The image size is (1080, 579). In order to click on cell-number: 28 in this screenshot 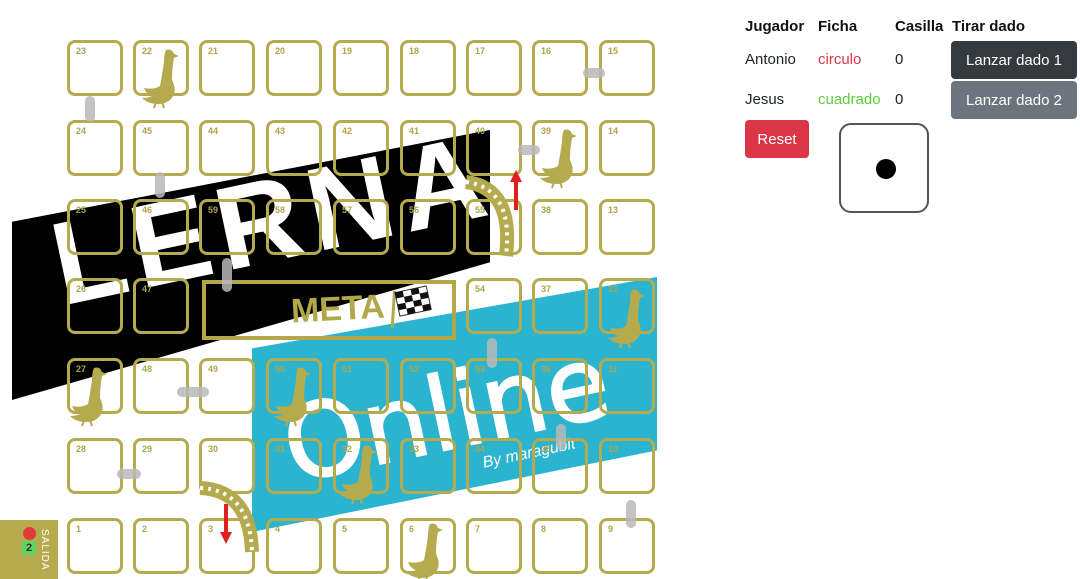, I will do `click(81, 449)`.